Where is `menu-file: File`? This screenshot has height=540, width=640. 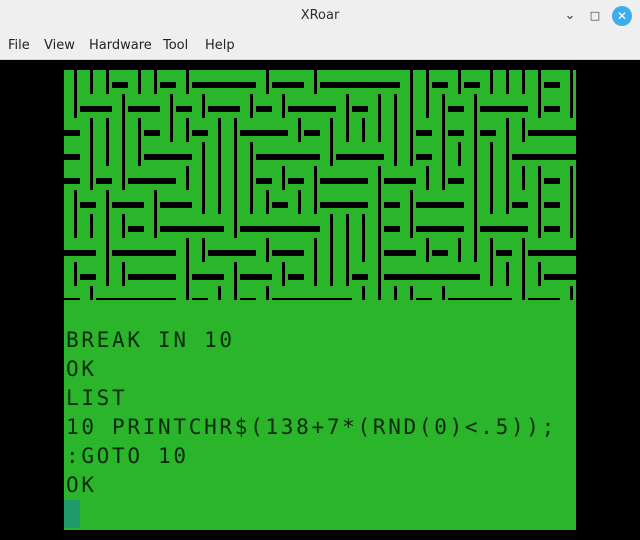 menu-file: File is located at coordinates (19, 46).